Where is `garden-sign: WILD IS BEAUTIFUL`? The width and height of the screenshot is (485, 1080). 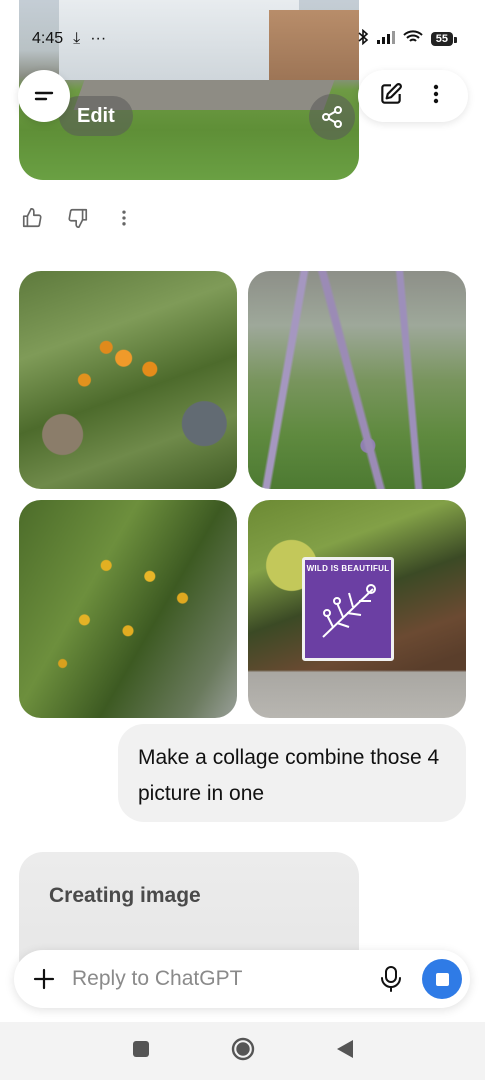
garden-sign: WILD IS BEAUTIFUL is located at coordinates (348, 609).